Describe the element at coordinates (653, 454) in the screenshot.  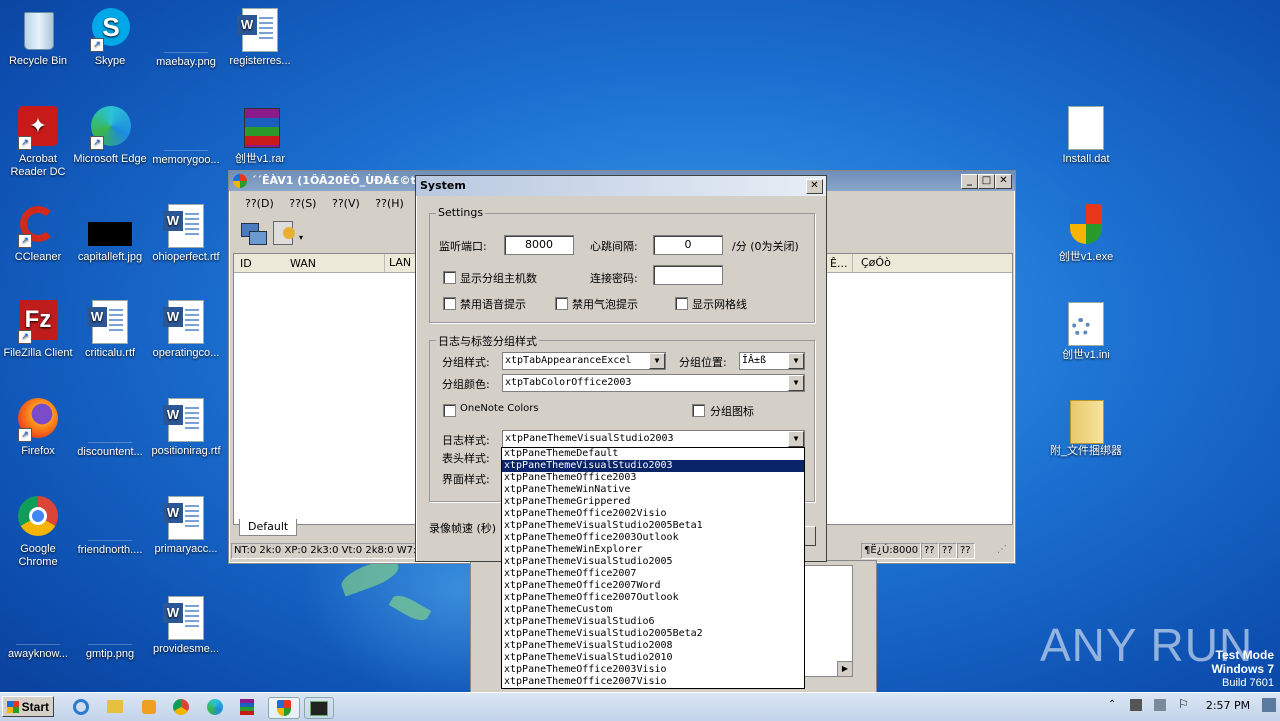
I see `dropdown-option: xtpPaneThemeDefault` at that location.